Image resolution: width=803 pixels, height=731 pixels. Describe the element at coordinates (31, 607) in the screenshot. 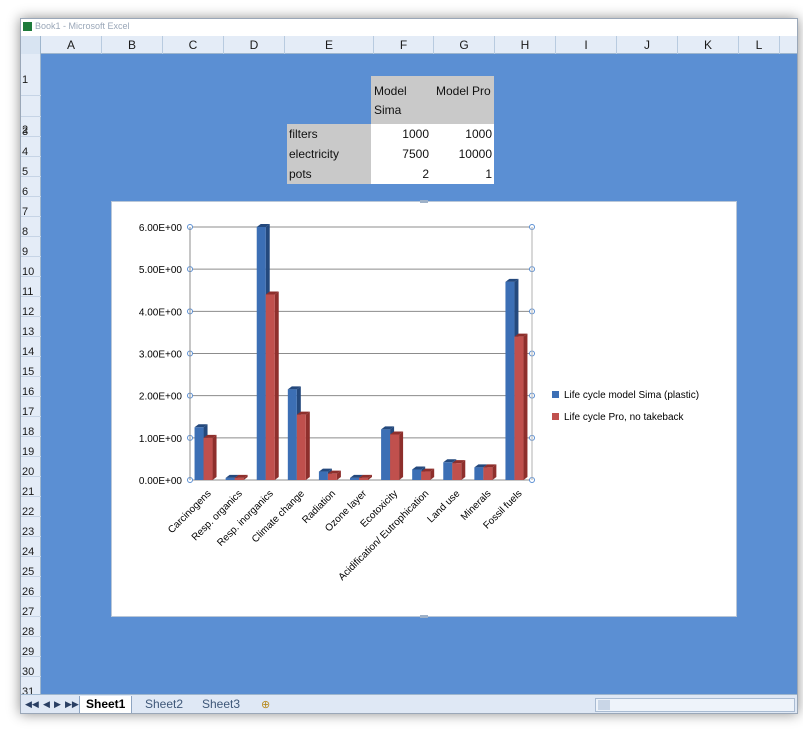

I see `row-header-27: 27` at that location.